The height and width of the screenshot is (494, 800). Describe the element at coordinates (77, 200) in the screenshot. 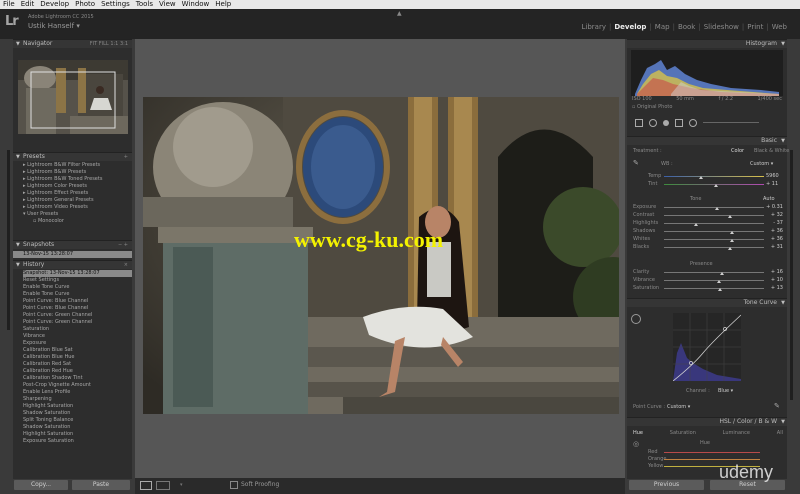

I see `preset-folder: ▸ Lightroom General Presets` at that location.